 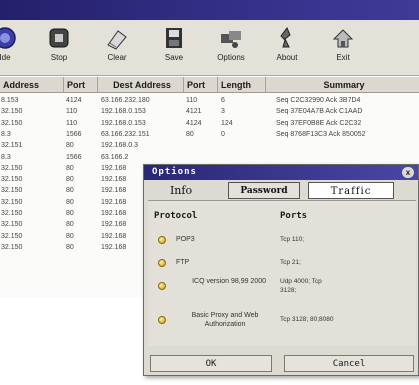 I want to click on save-button: Save, so click(x=174, y=48).